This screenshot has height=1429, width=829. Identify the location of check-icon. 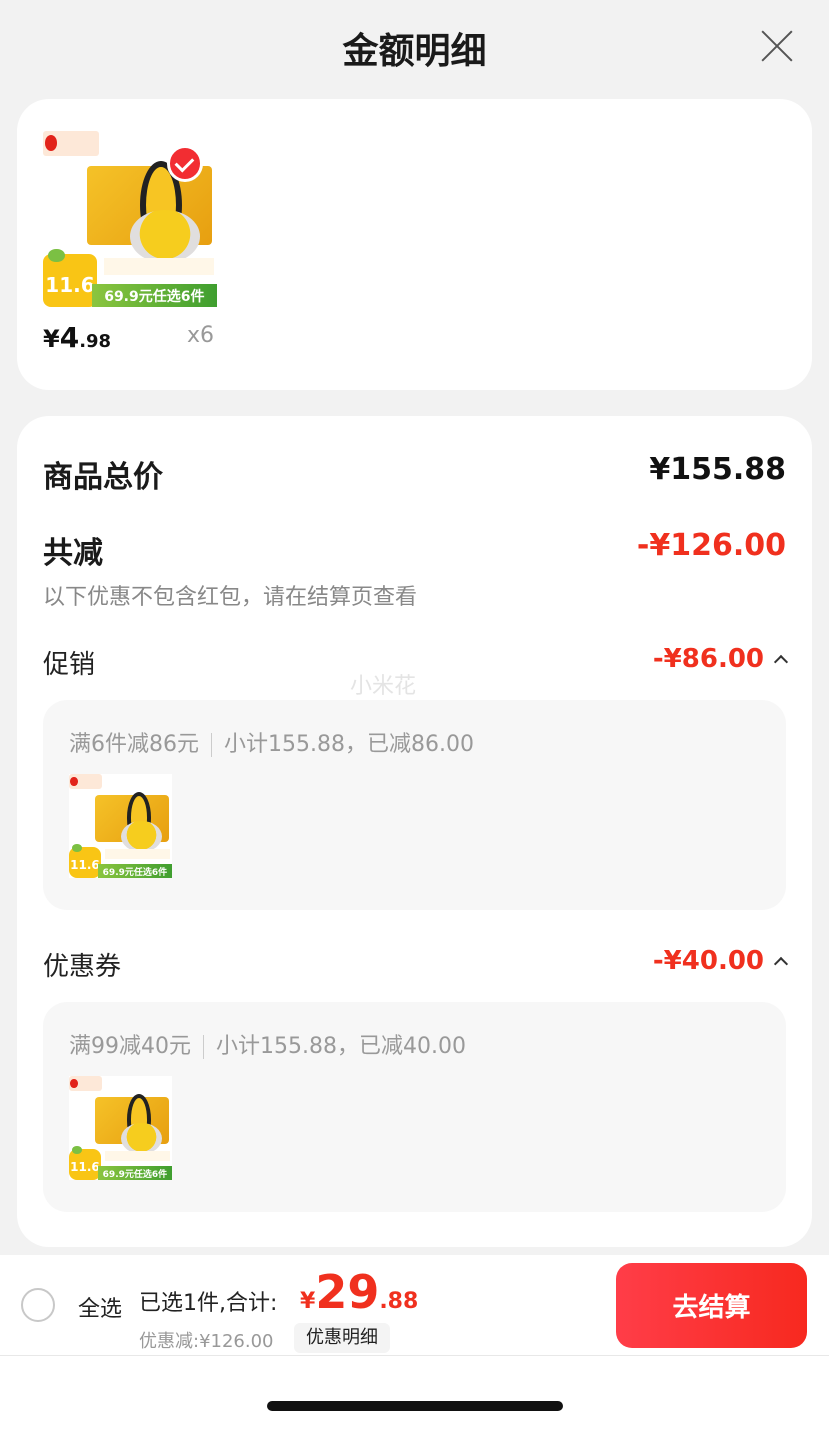
(185, 164).